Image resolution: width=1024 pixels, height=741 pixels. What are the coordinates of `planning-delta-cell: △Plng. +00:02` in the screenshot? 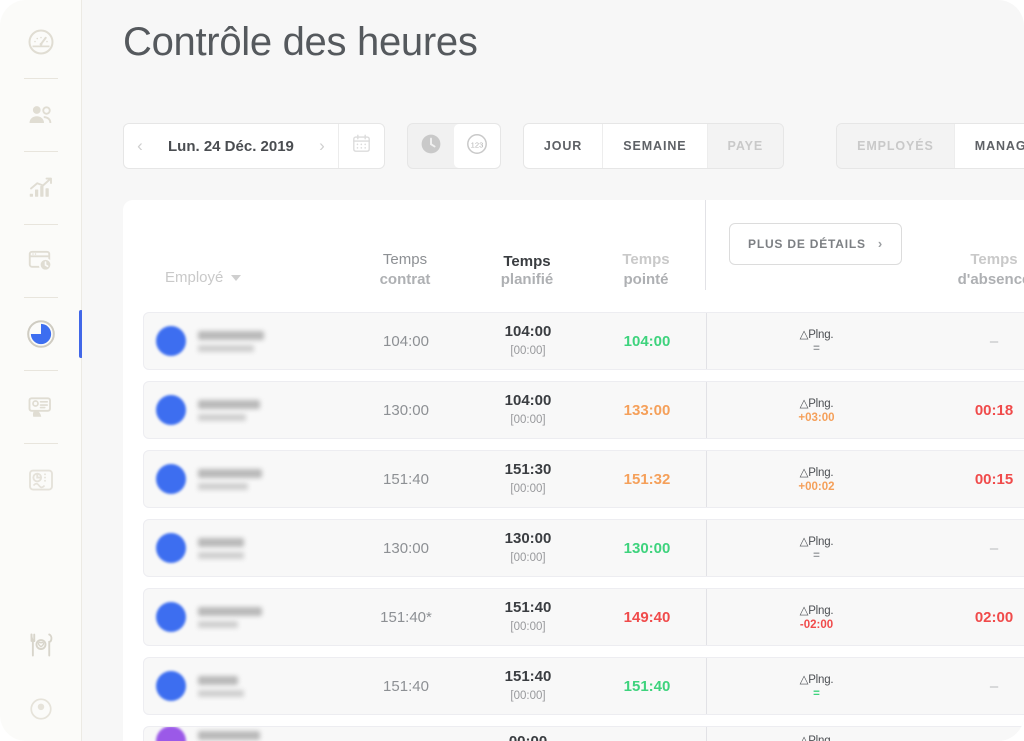 It's located at (816, 479).